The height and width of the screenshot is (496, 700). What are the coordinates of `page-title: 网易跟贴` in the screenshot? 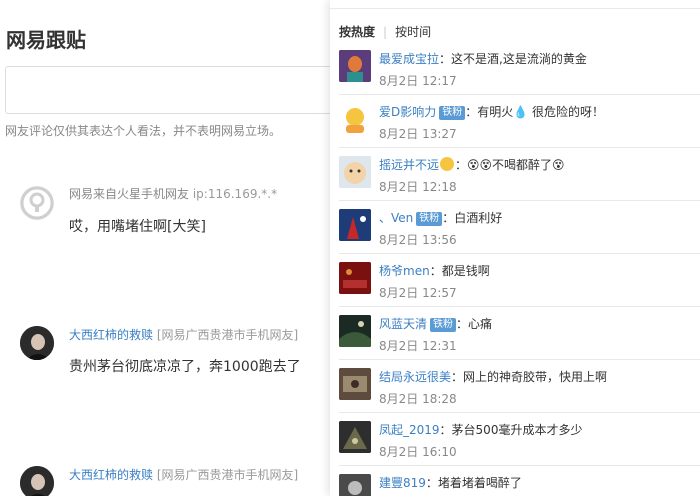 It's located at (46, 40).